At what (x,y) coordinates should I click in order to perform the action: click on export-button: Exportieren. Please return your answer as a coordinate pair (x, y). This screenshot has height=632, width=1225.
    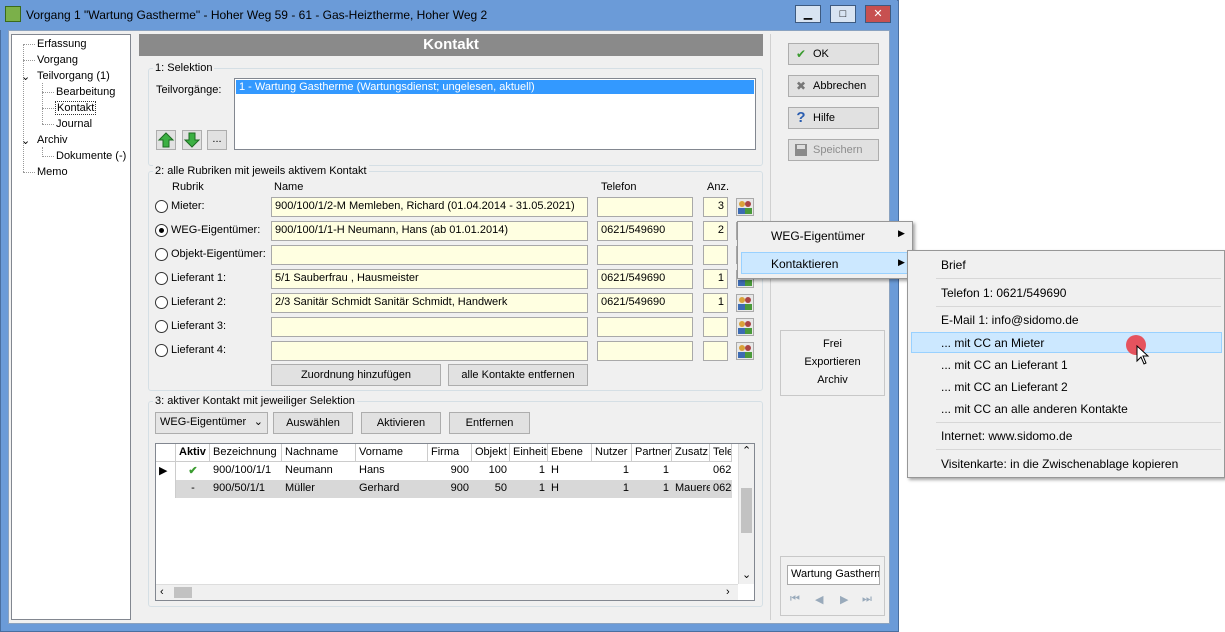
    Looking at the image, I should click on (832, 362).